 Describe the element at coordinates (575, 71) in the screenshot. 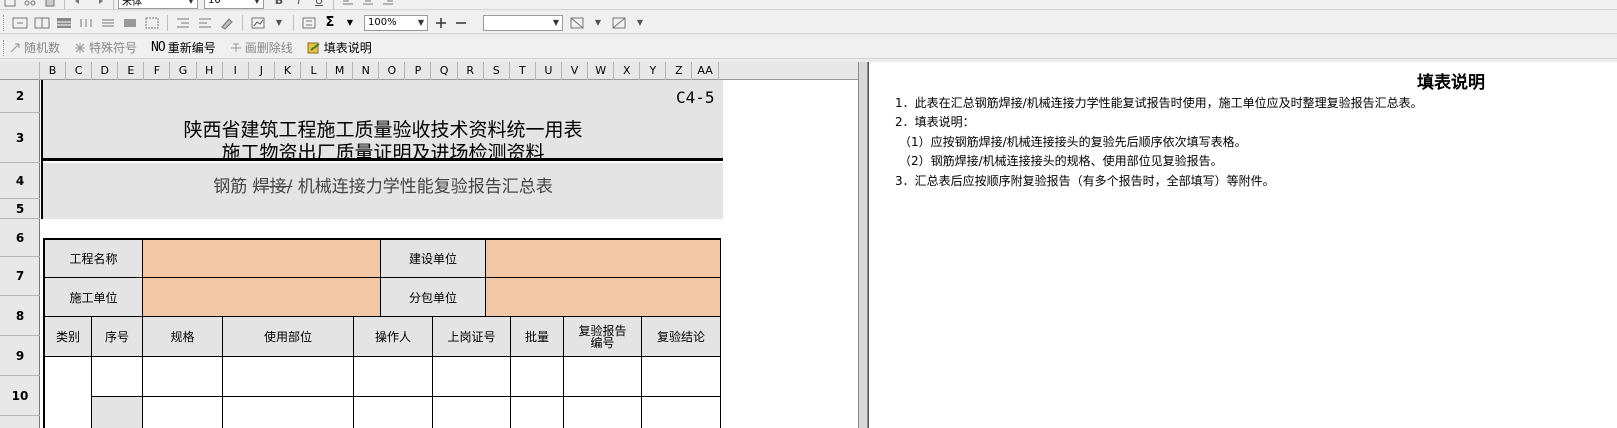

I see `column-header: V` at that location.